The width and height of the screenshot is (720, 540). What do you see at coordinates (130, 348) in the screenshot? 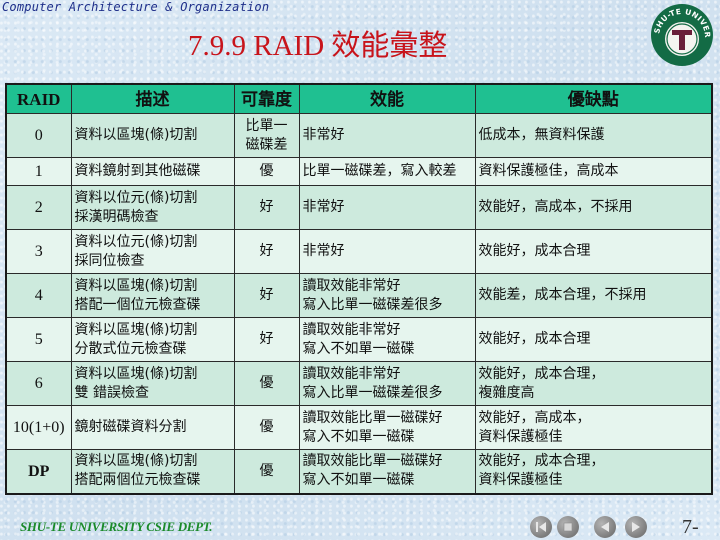
I see `description-cell-line: 分散式位元檢查碟` at bounding box center [130, 348].